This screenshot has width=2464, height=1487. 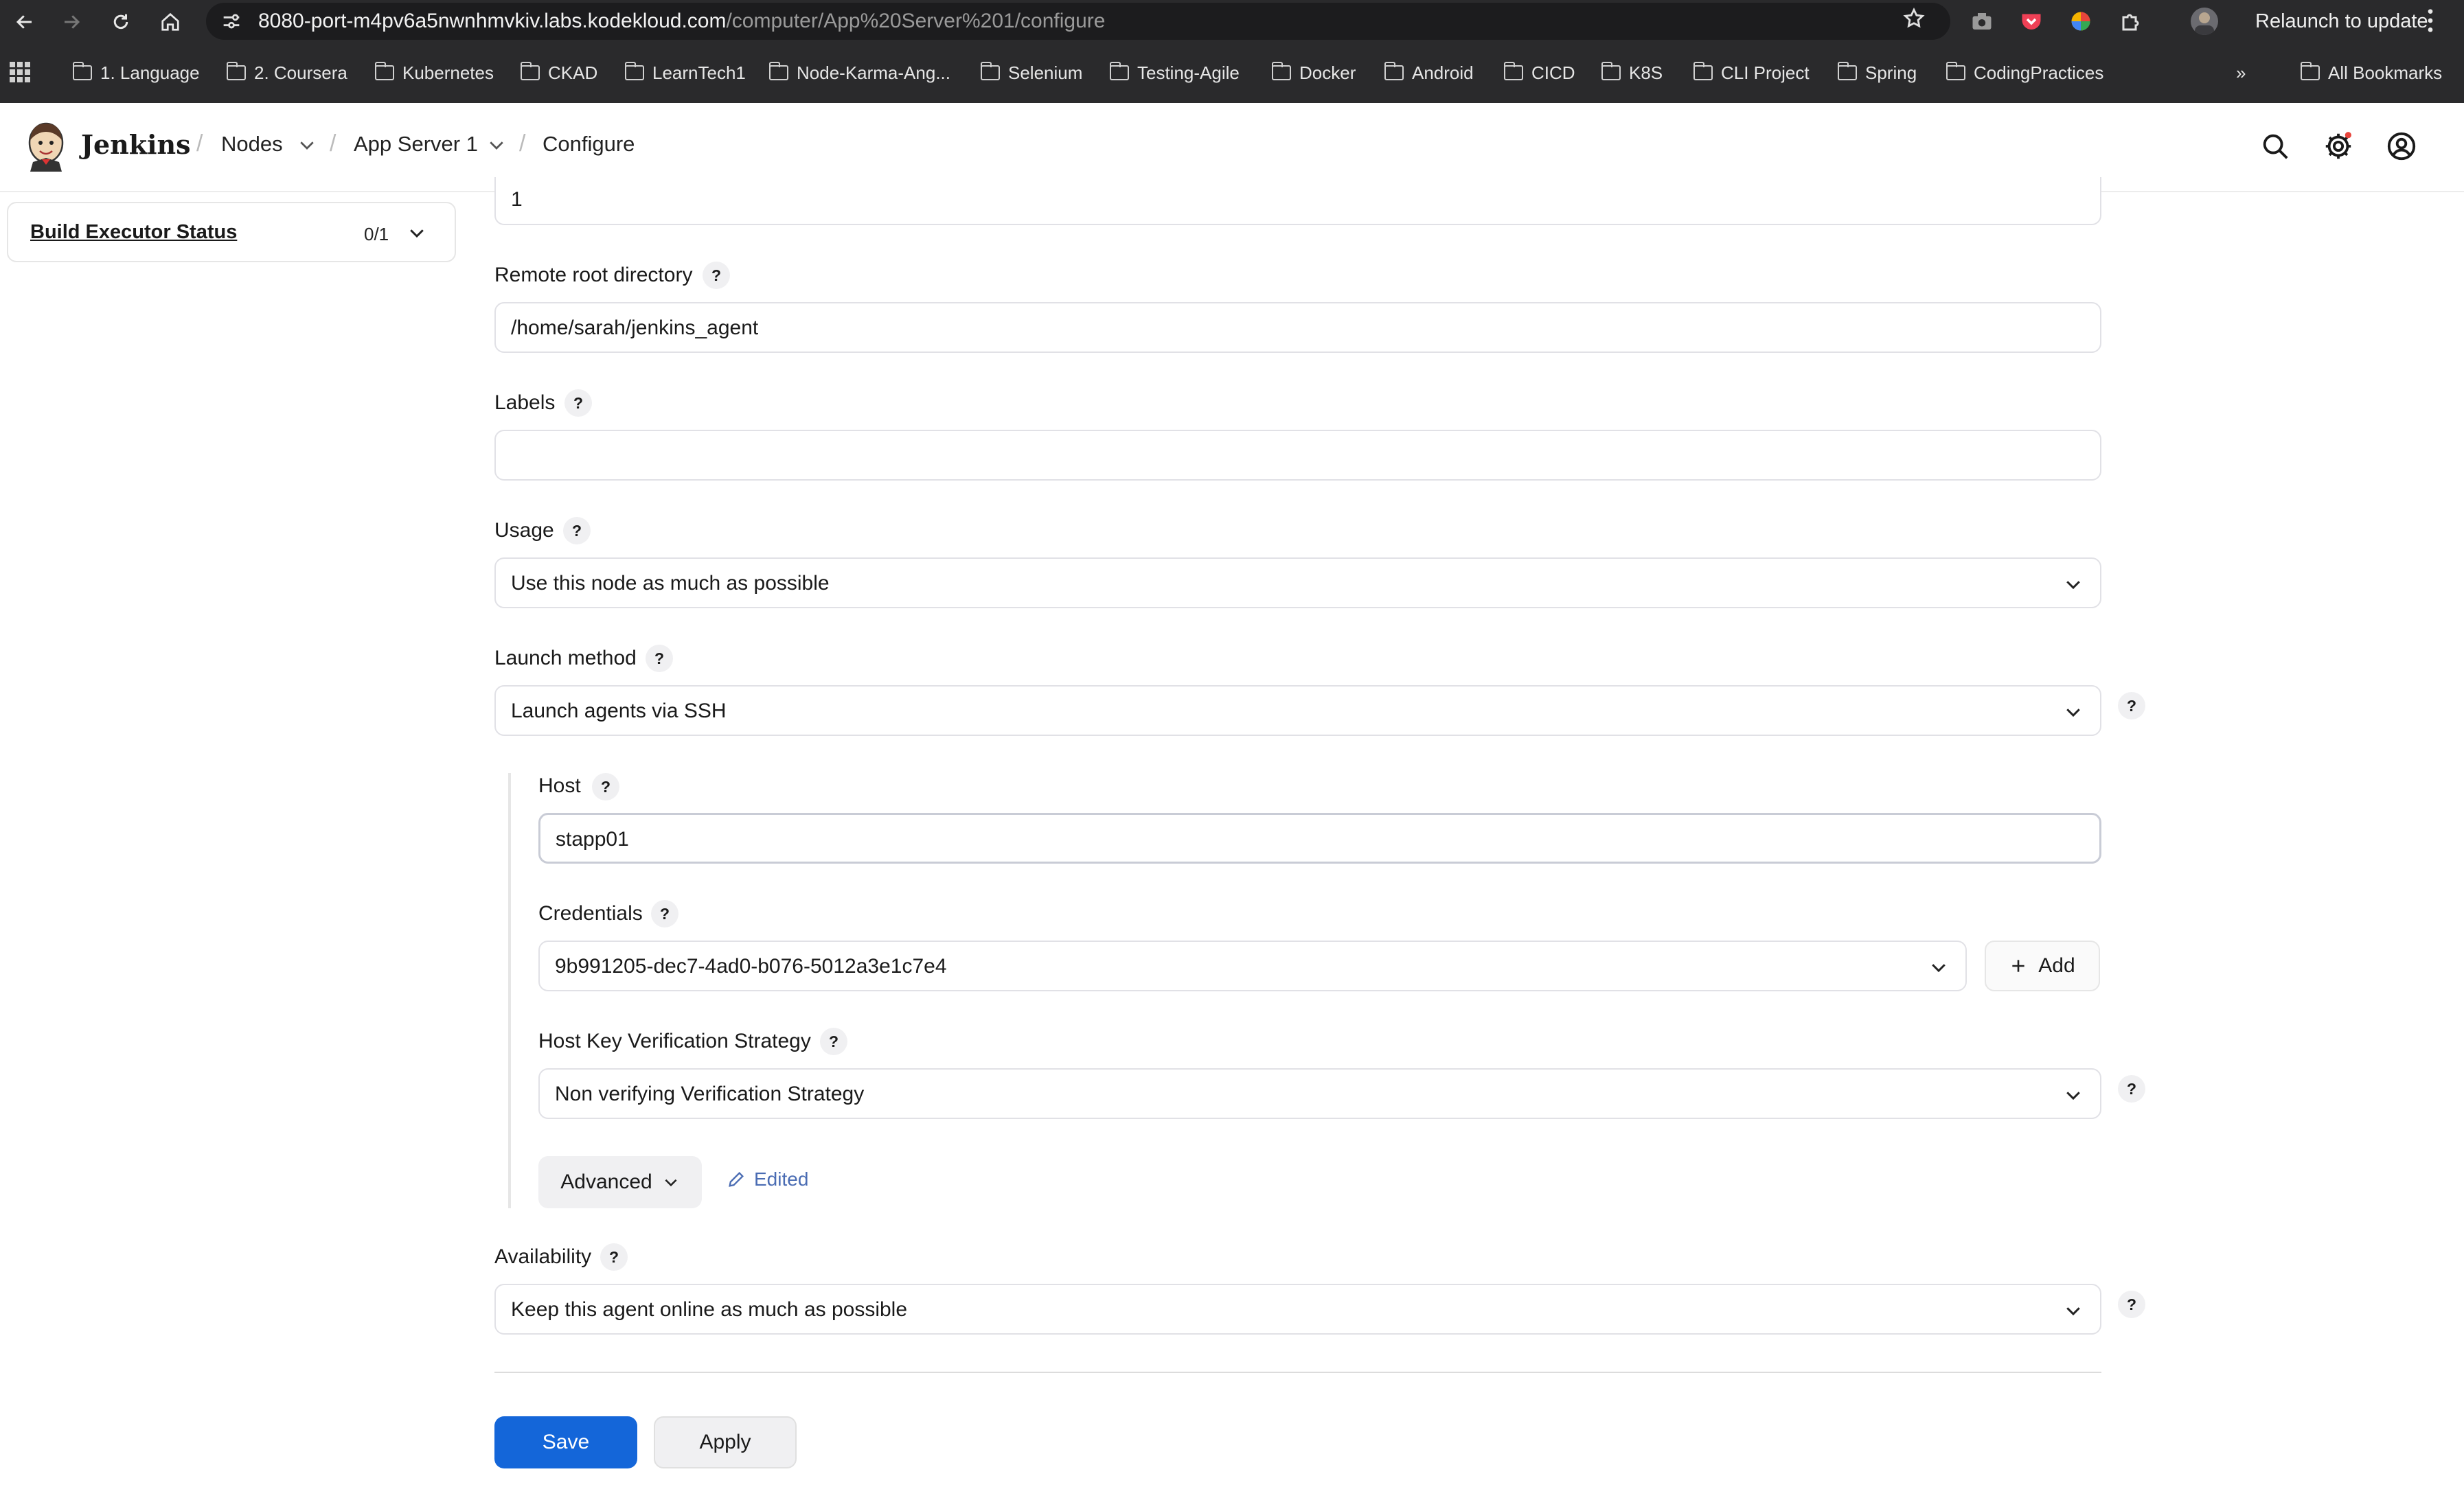 I want to click on gear-icon, so click(x=2338, y=146).